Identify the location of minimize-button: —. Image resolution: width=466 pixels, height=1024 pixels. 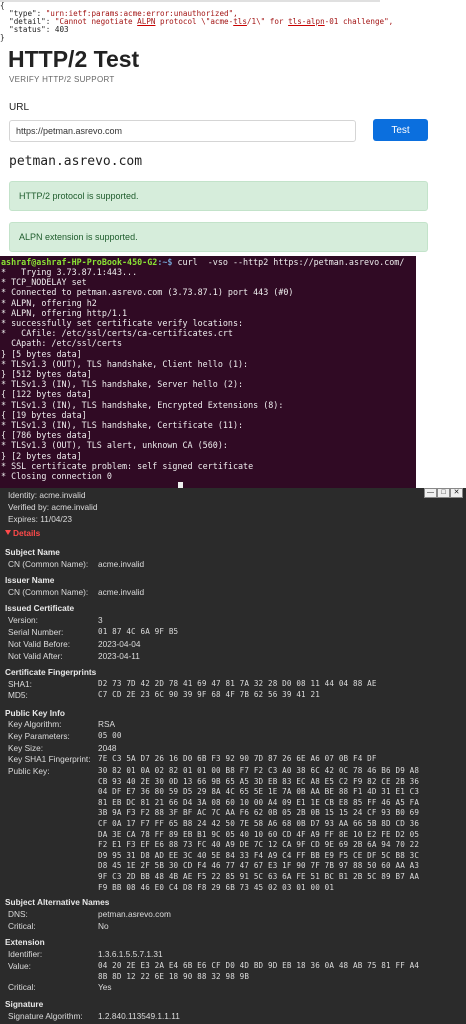
(430, 493).